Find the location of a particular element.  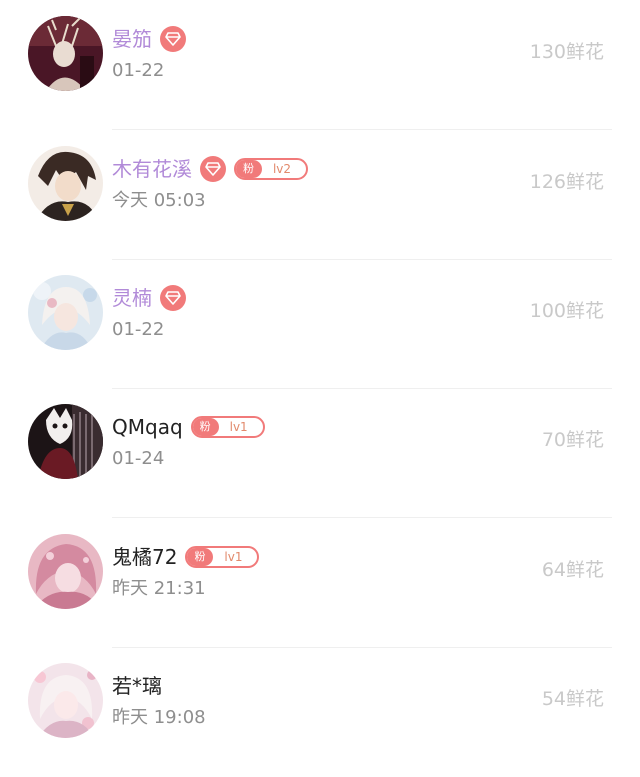

flower-count: 126鲜花 is located at coordinates (566, 182).